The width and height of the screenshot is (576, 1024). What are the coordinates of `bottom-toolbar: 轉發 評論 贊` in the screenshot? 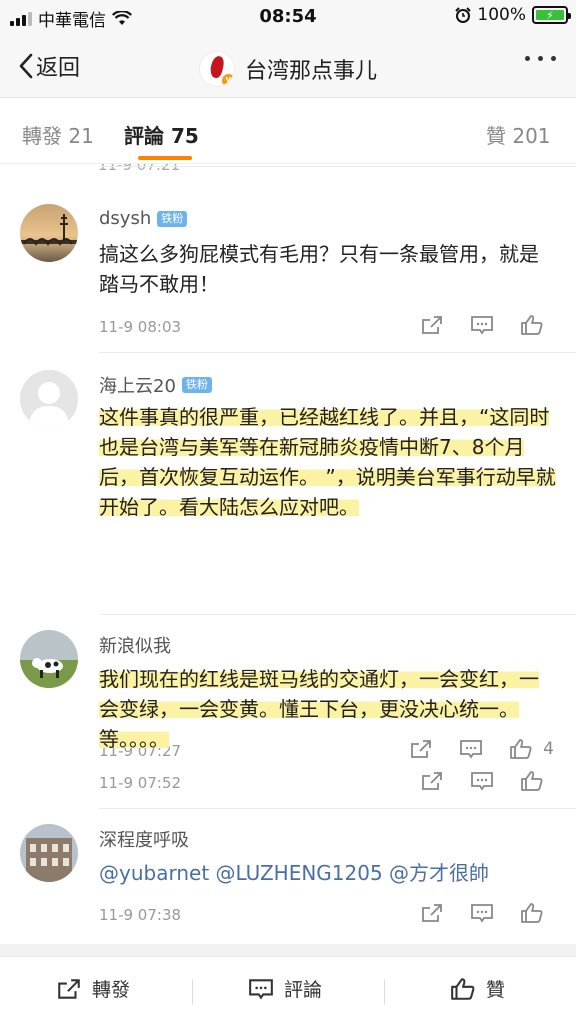 It's located at (288, 990).